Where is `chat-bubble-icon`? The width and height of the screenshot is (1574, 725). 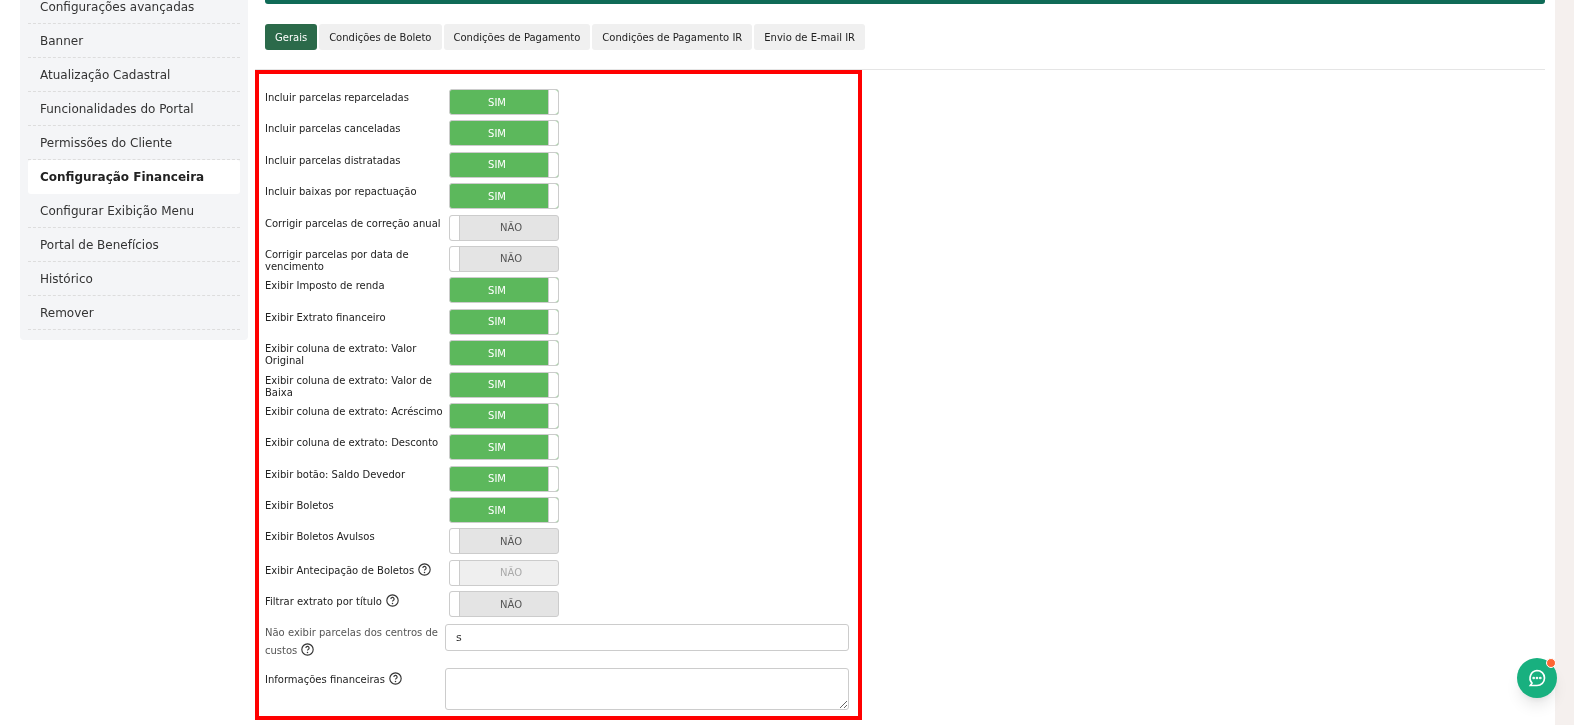
chat-bubble-icon is located at coordinates (1537, 678).